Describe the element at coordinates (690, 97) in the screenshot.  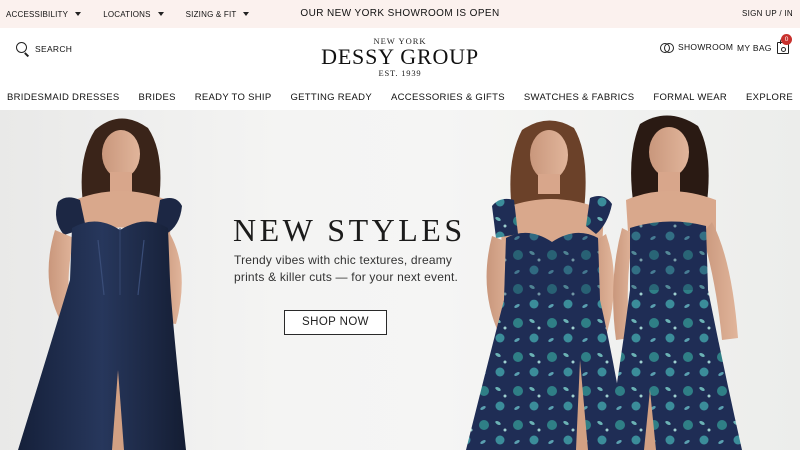
I see `nav-formal-wear: FORMAL WEAR` at that location.